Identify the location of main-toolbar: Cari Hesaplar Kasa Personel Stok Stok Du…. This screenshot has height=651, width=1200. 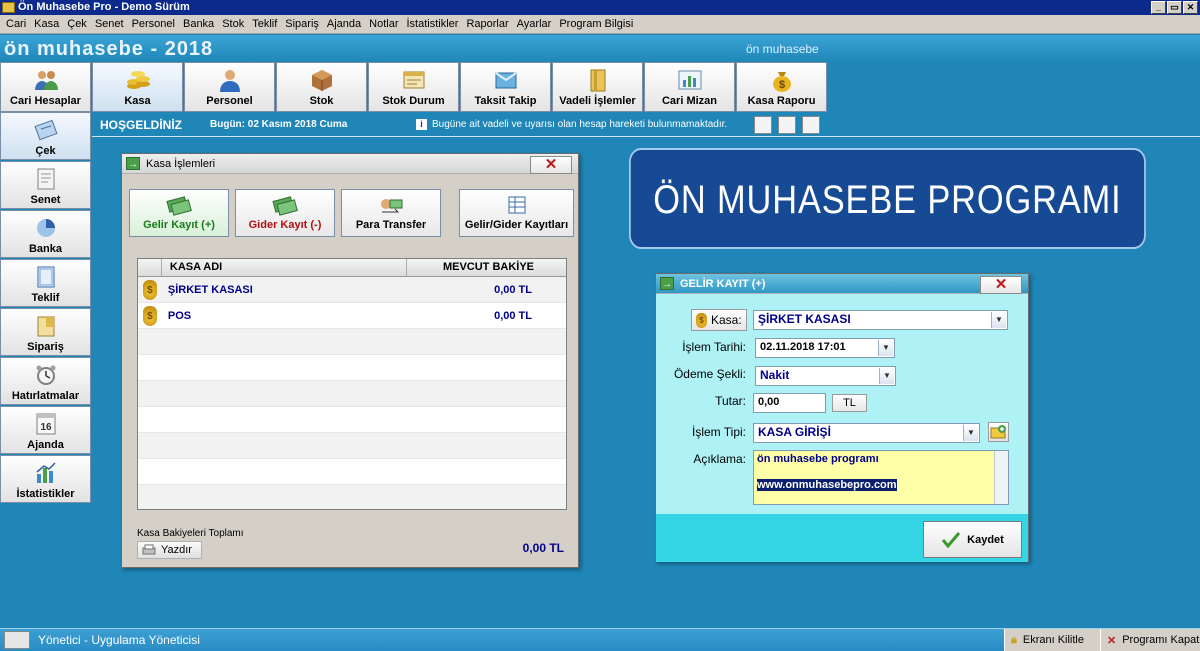
(414, 87).